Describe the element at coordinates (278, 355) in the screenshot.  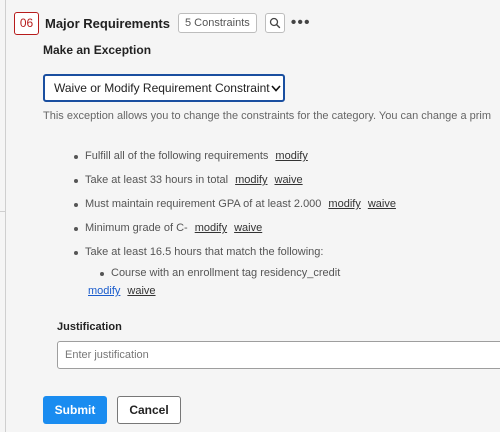
I see `justification-input` at that location.